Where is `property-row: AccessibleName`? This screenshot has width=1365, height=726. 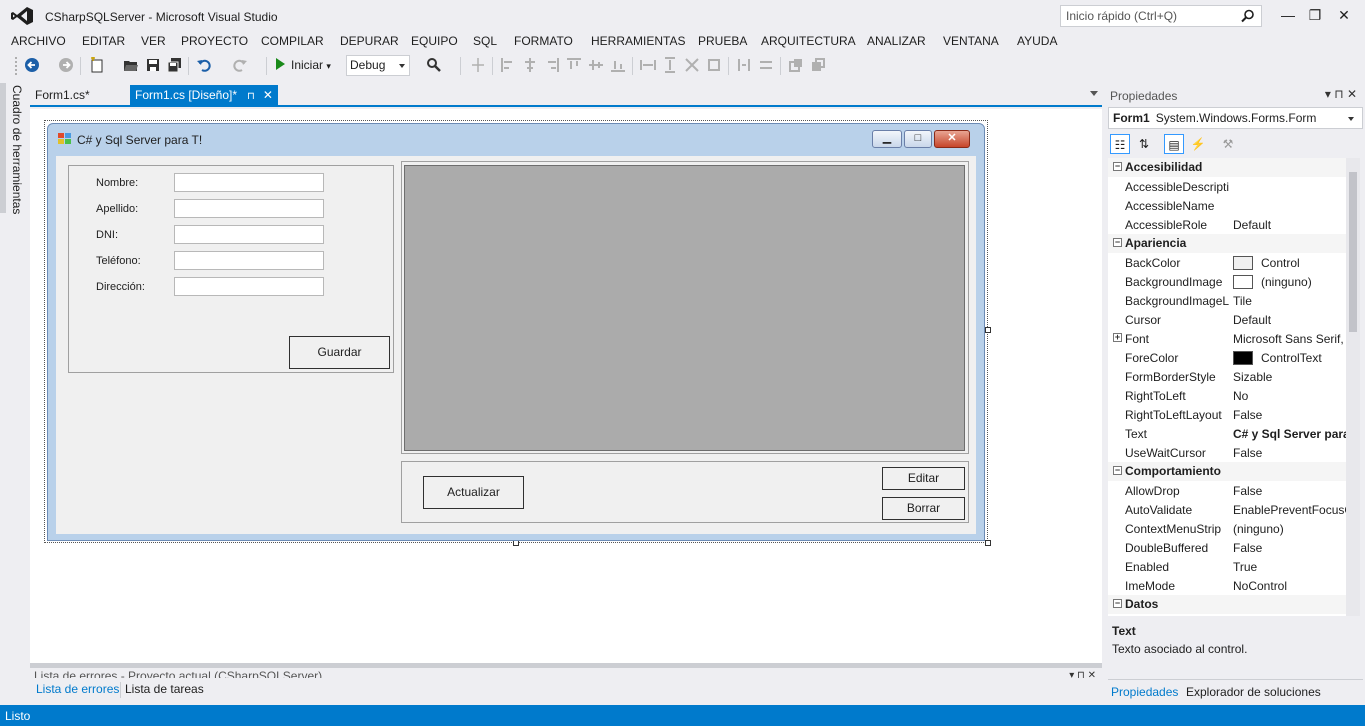
property-row: AccessibleName is located at coordinates (1227, 205).